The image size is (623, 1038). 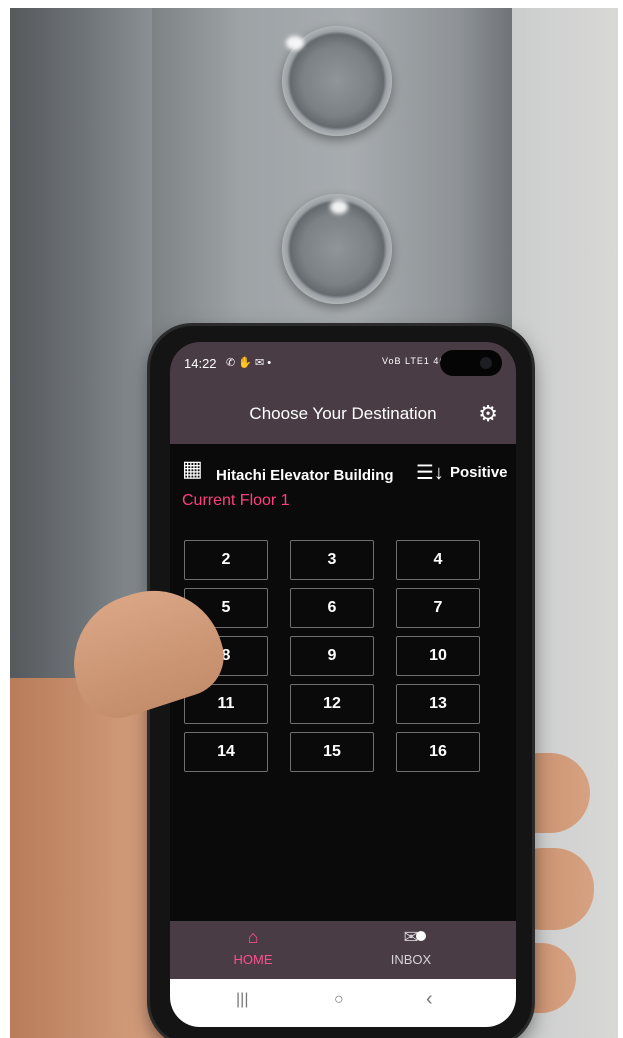 What do you see at coordinates (343, 363) in the screenshot?
I see `status-bar: 14:22 ✆ ✋ ✉ • VoB LTE1 4G ıl ▮` at bounding box center [343, 363].